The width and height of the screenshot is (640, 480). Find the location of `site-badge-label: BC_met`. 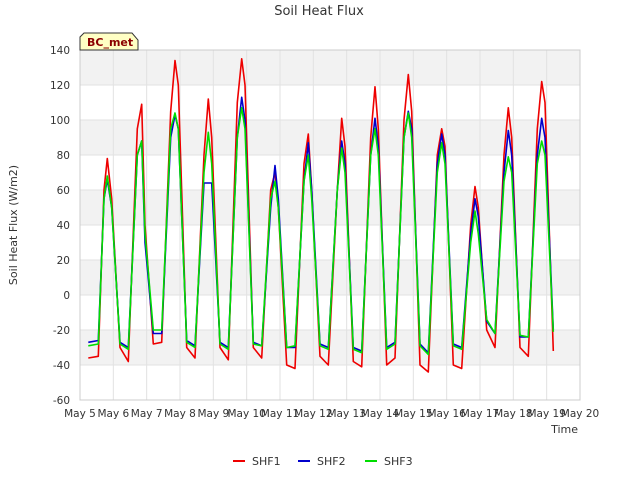

site-badge-label: BC_met is located at coordinates (110, 42).